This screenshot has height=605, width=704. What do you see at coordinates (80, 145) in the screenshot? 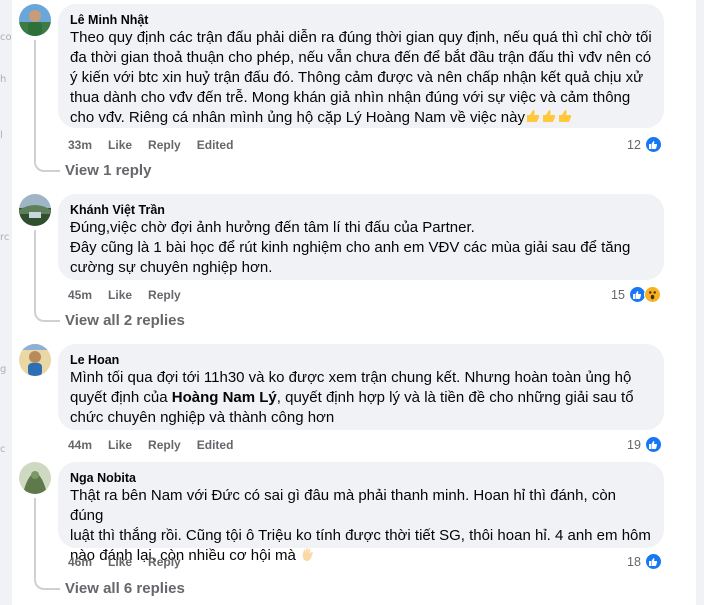
I see `timestamp: 33m` at bounding box center [80, 145].